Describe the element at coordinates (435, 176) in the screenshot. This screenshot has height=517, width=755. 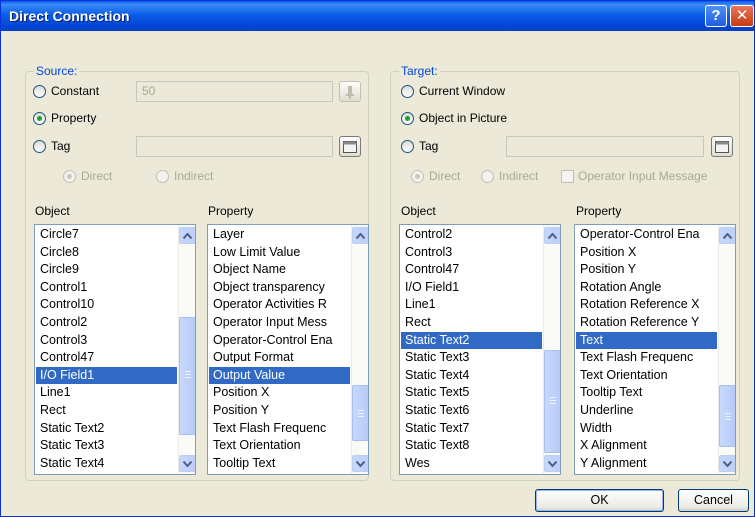
I see `target-direct-radio: Direct` at that location.